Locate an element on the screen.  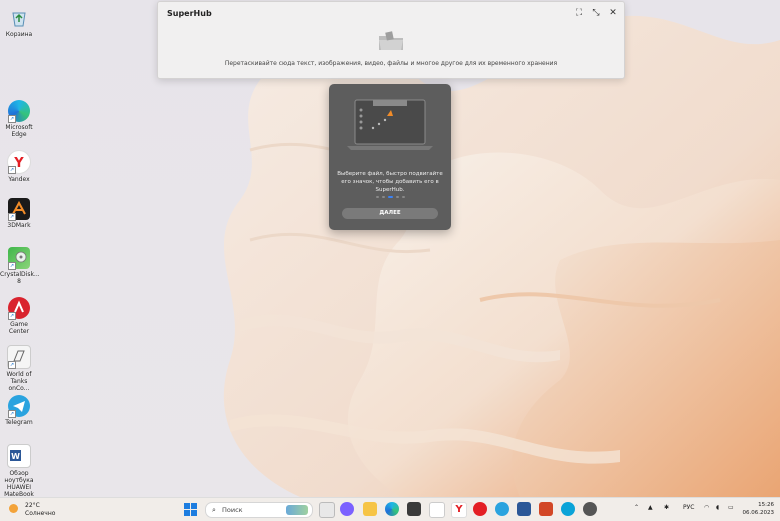
store-icon is located at coordinates (414, 509).